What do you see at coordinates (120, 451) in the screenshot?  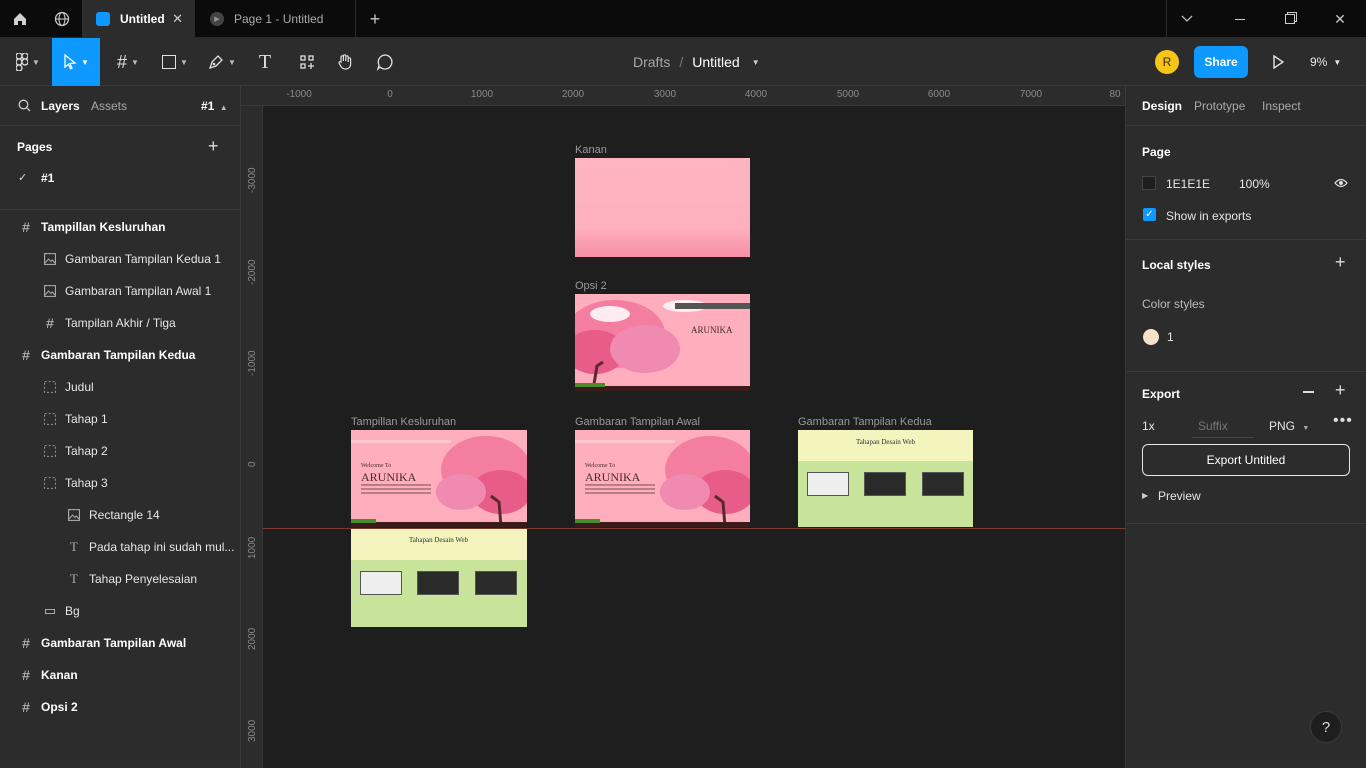 I see `layer-row: Tahap 2` at bounding box center [120, 451].